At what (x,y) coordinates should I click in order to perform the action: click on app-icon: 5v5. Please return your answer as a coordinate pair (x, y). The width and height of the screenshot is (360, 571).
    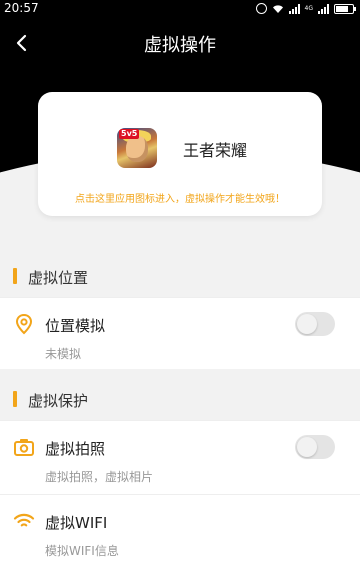
    Looking at the image, I should click on (137, 148).